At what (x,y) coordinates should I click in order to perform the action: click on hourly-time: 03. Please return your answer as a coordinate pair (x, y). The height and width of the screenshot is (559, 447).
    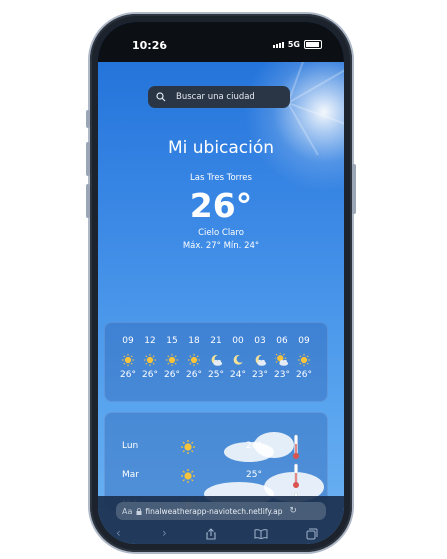
    Looking at the image, I should click on (260, 341).